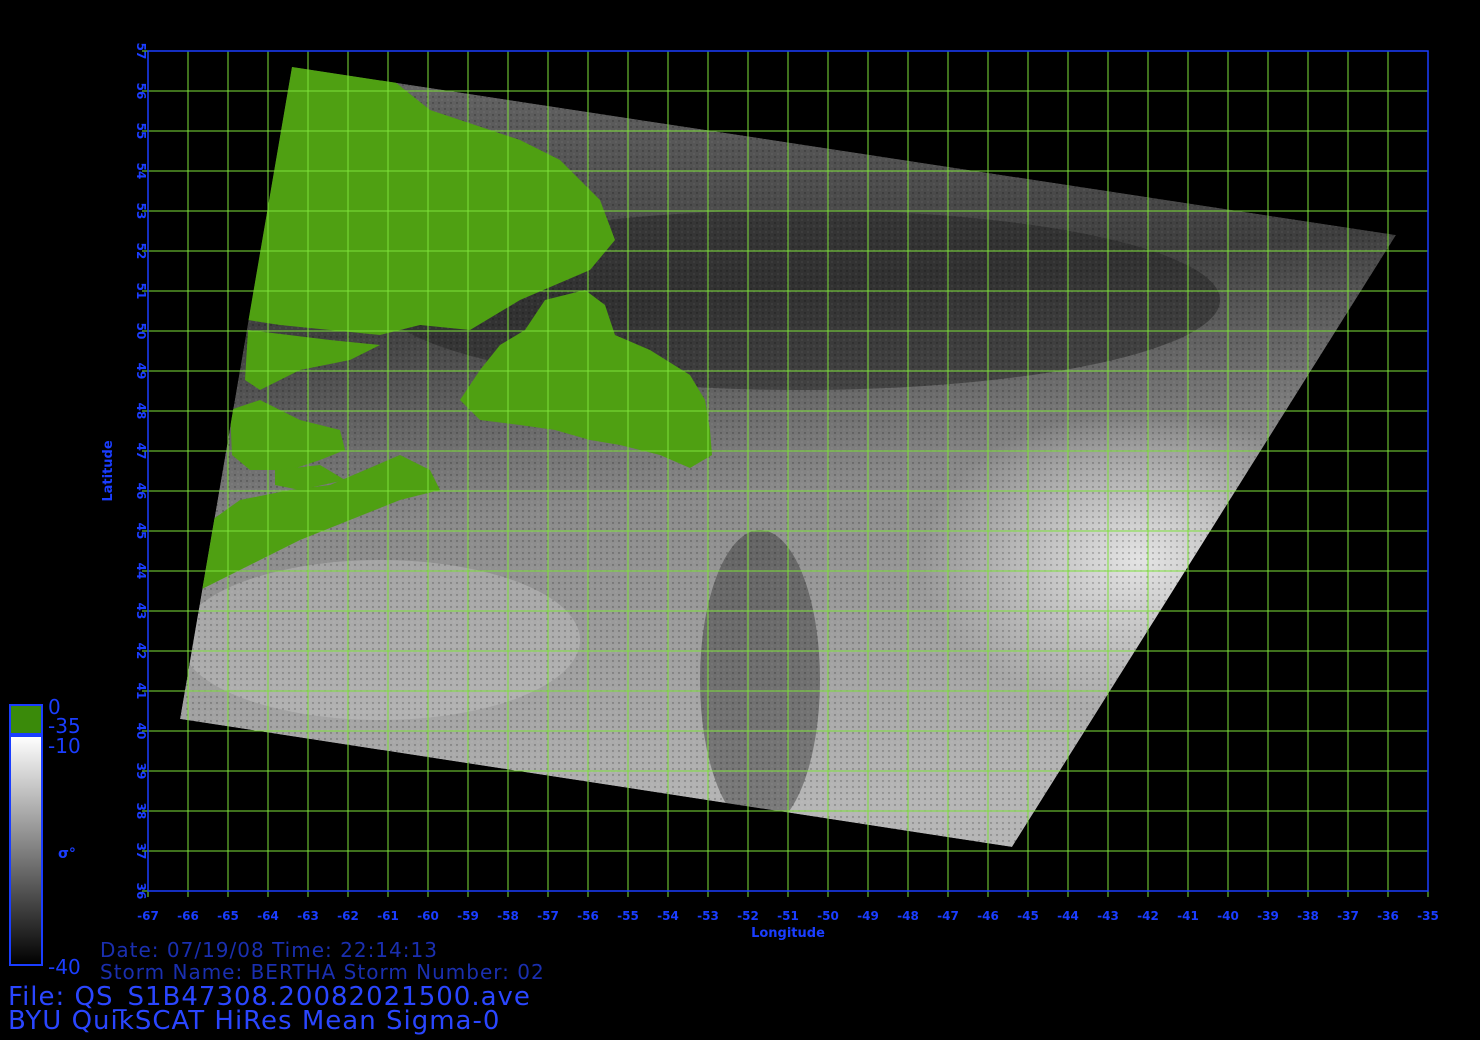 This screenshot has width=1480, height=1040. I want to click on date-time-line: Date: 07/19/08 Time: 22:14:13, so click(269, 950).